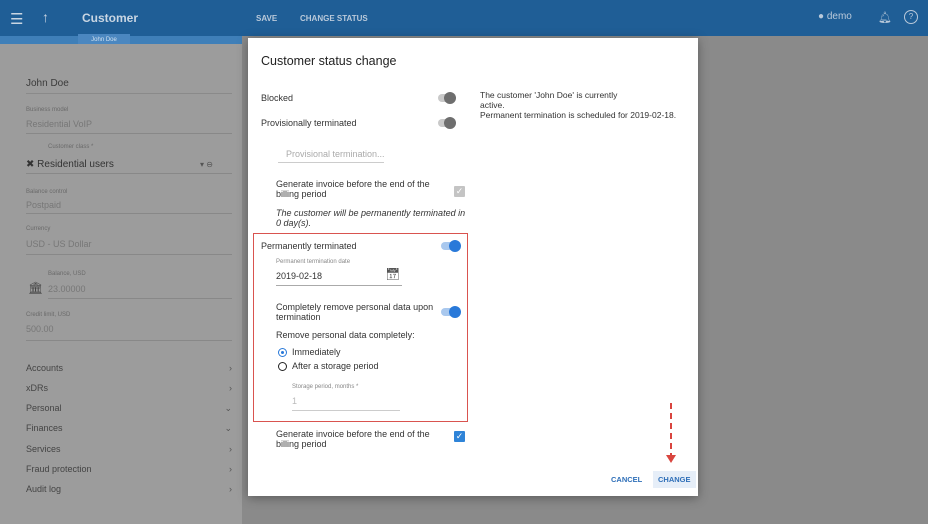 This screenshot has width=928, height=524. Describe the element at coordinates (129, 449) in the screenshot. I see `nav-services: Services ›` at that location.